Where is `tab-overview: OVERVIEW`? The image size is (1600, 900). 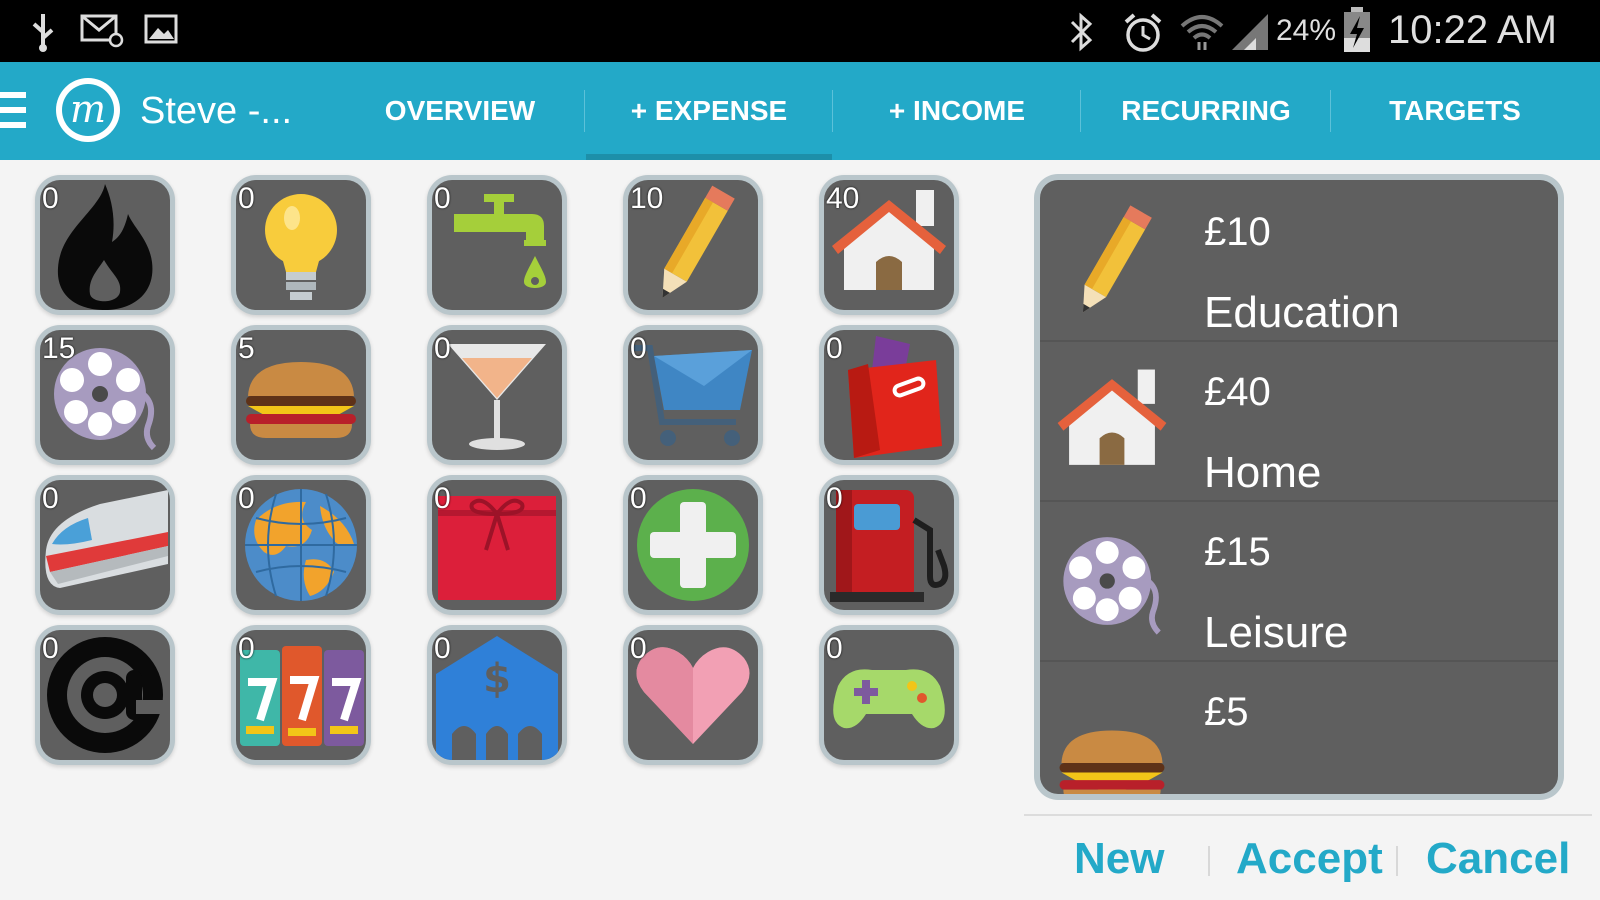 tab-overview: OVERVIEW is located at coordinates (460, 111).